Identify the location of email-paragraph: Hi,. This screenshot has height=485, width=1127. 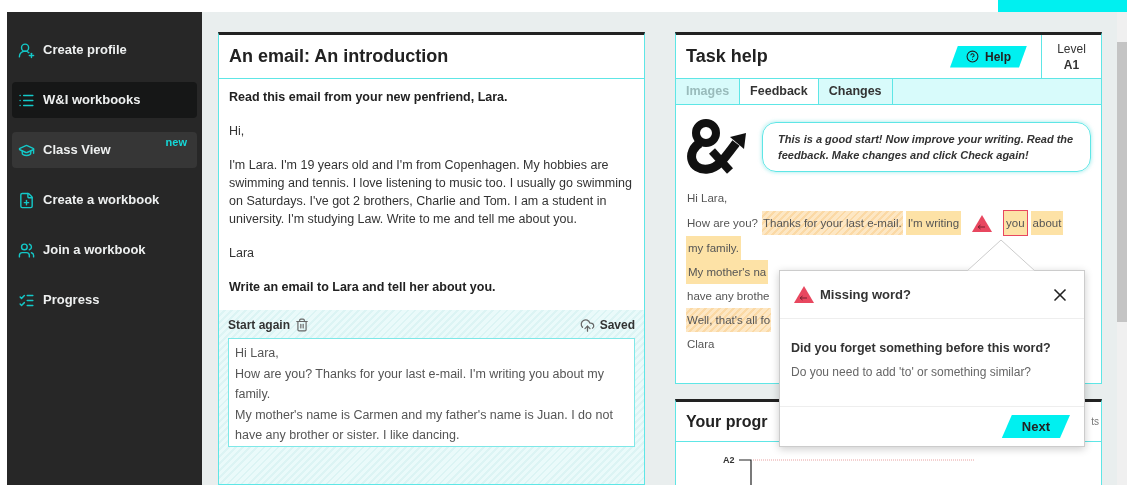
(237, 131).